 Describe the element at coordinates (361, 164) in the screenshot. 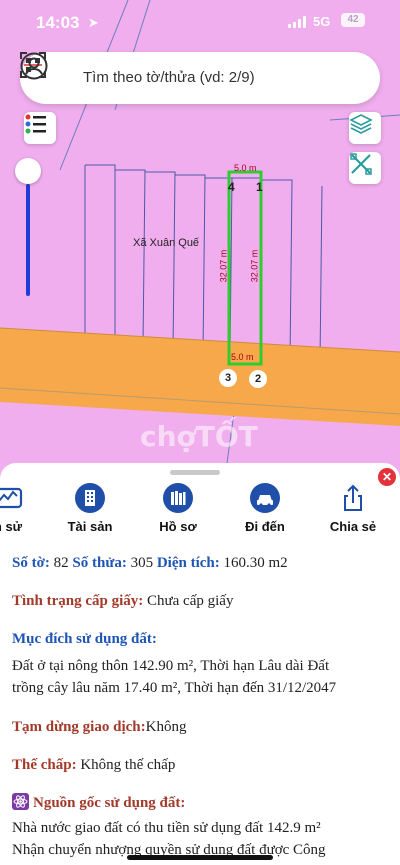

I see `tools-icon` at that location.